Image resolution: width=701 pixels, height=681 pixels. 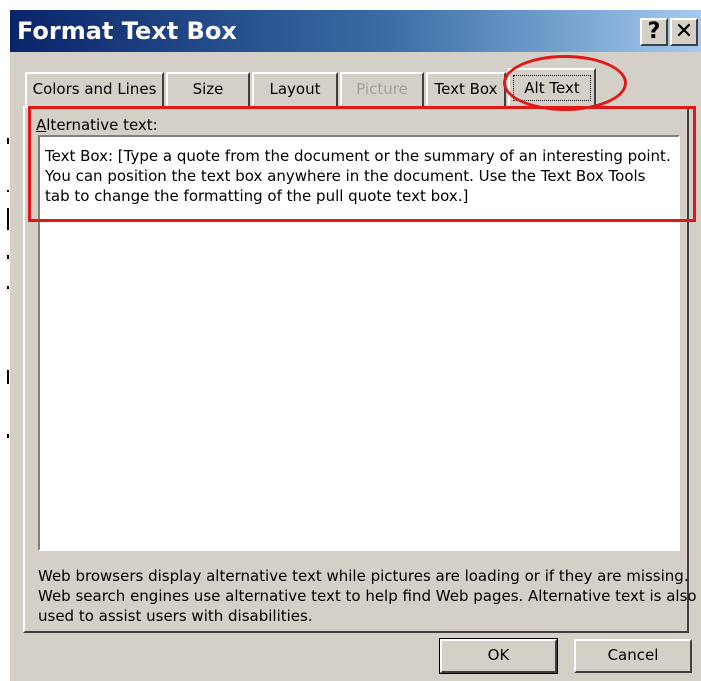 I want to click on help-button: ?, so click(x=654, y=32).